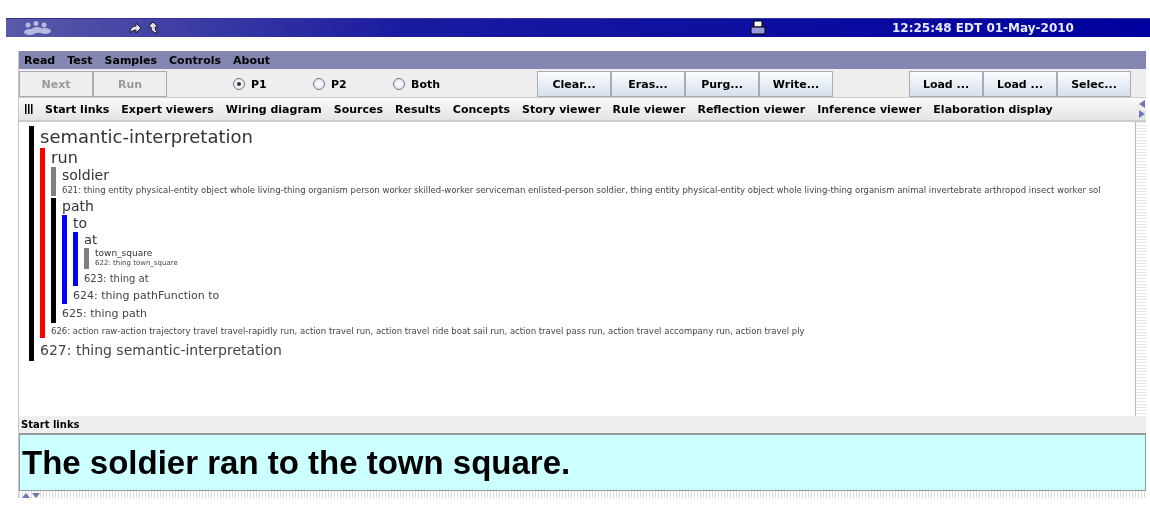 The height and width of the screenshot is (507, 1150). What do you see at coordinates (758, 28) in the screenshot?
I see `printer-icon` at bounding box center [758, 28].